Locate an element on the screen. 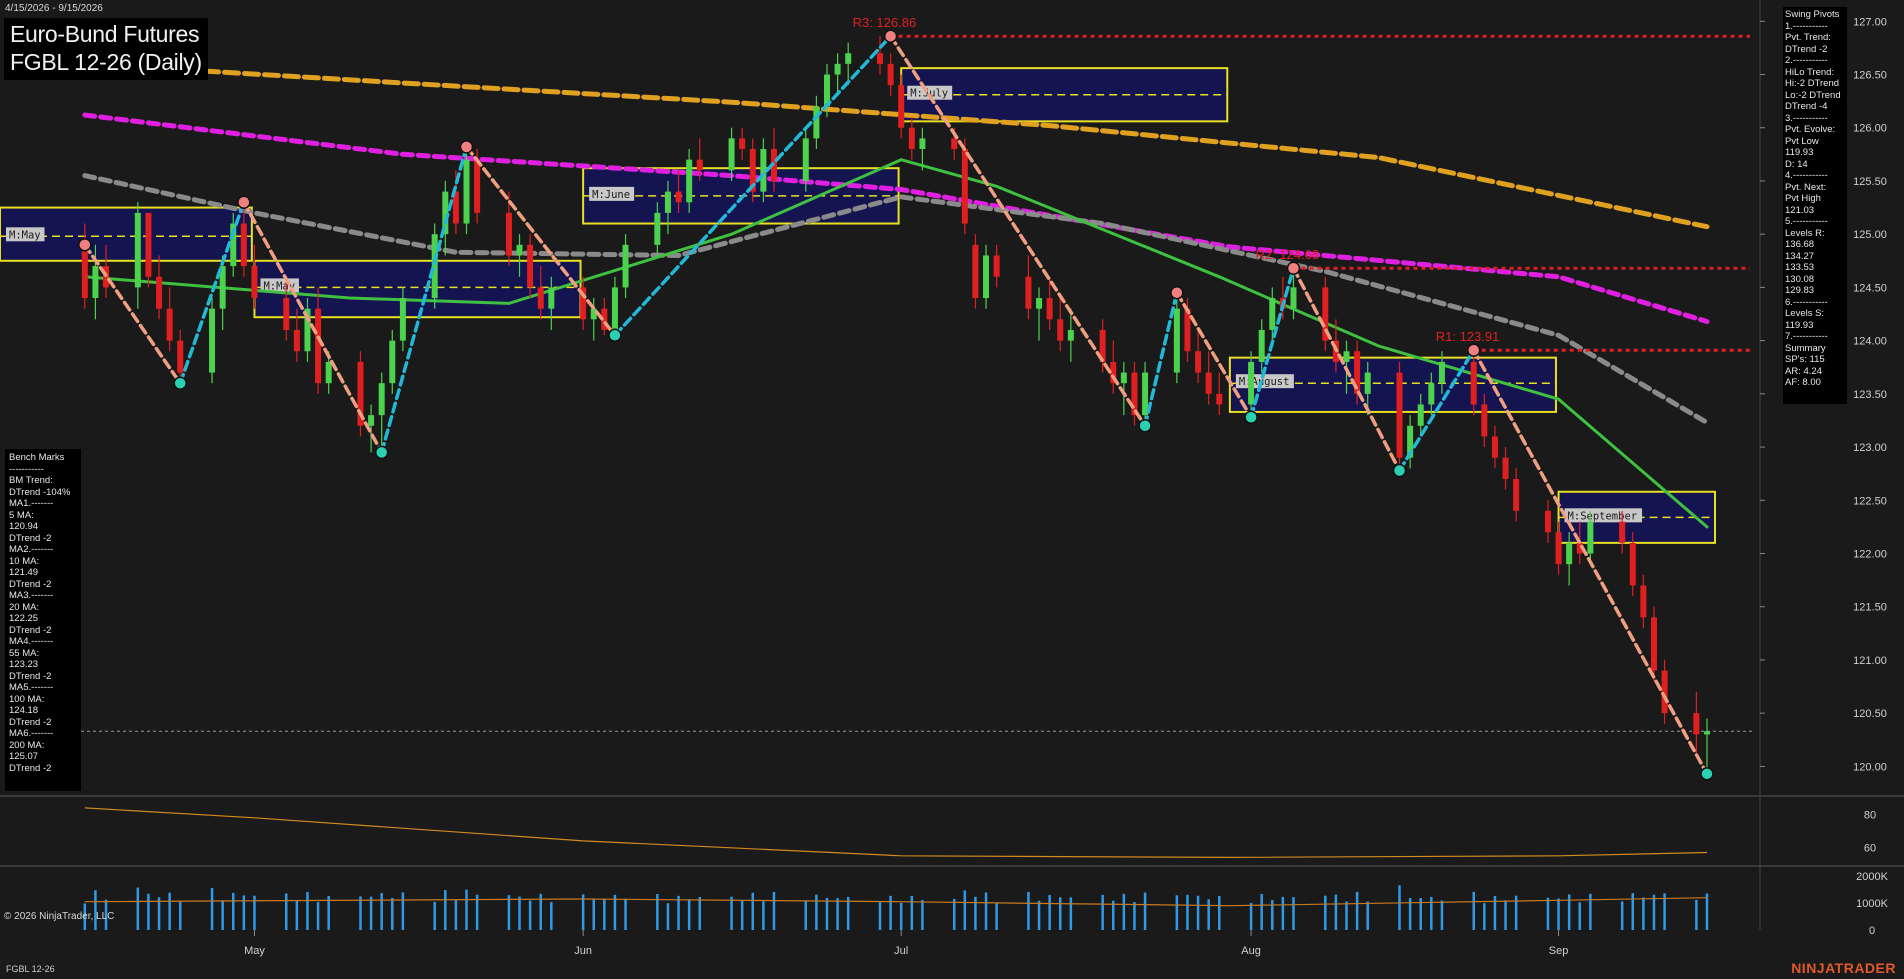  panel-line: 7.----------- is located at coordinates (1806, 336).